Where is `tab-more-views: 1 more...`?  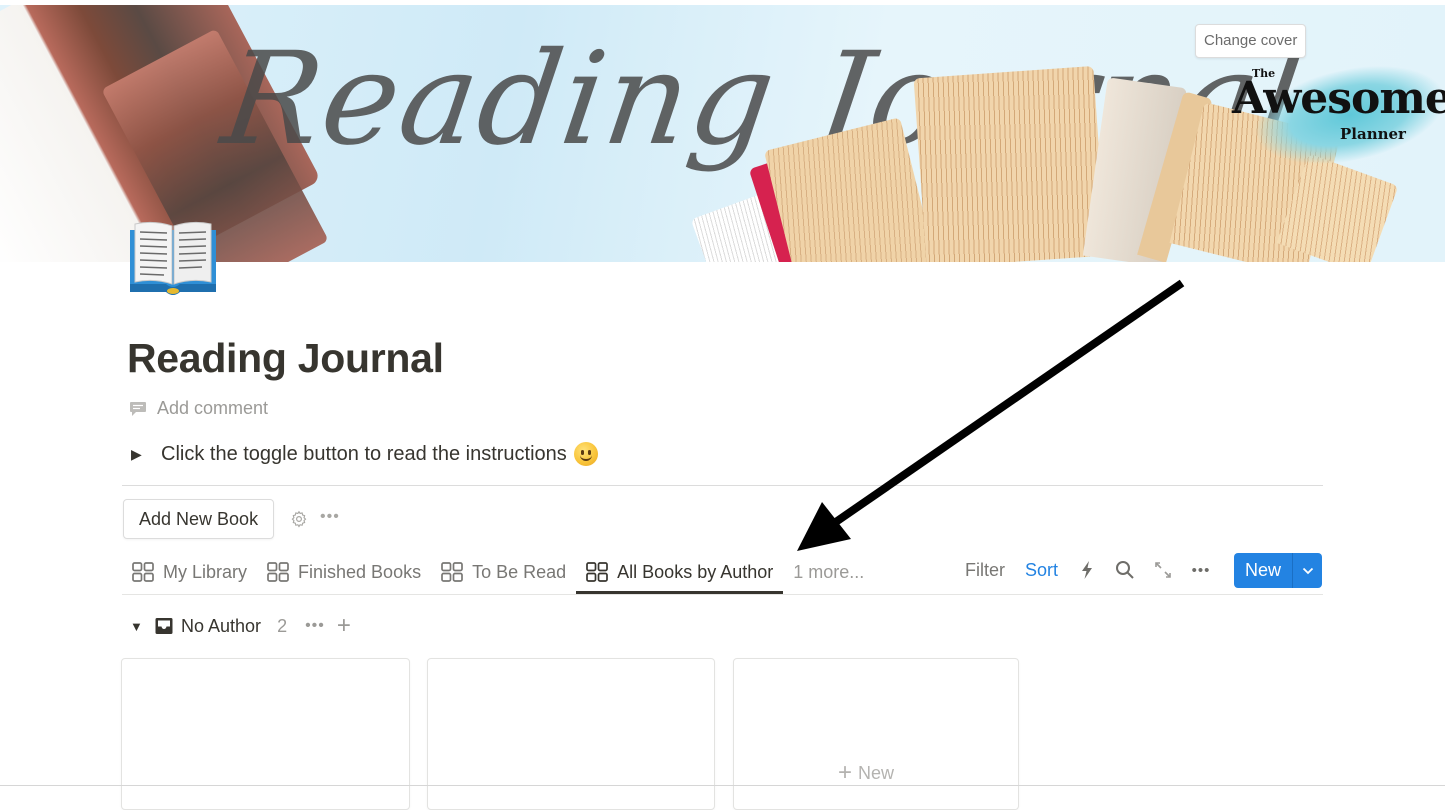
tab-more-views: 1 more... is located at coordinates (828, 572).